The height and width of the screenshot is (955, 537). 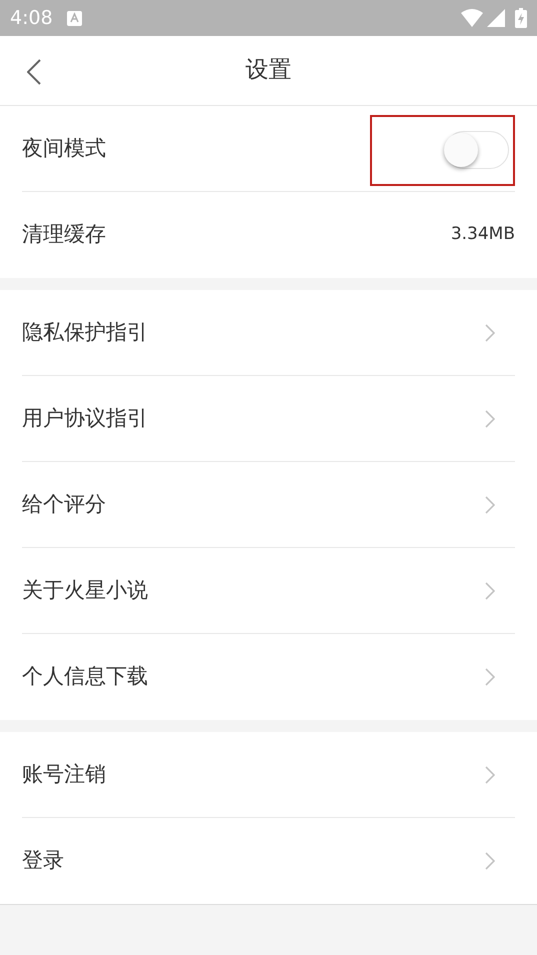 What do you see at coordinates (268, 419) in the screenshot?
I see `settings-row: 用户协议指引` at bounding box center [268, 419].